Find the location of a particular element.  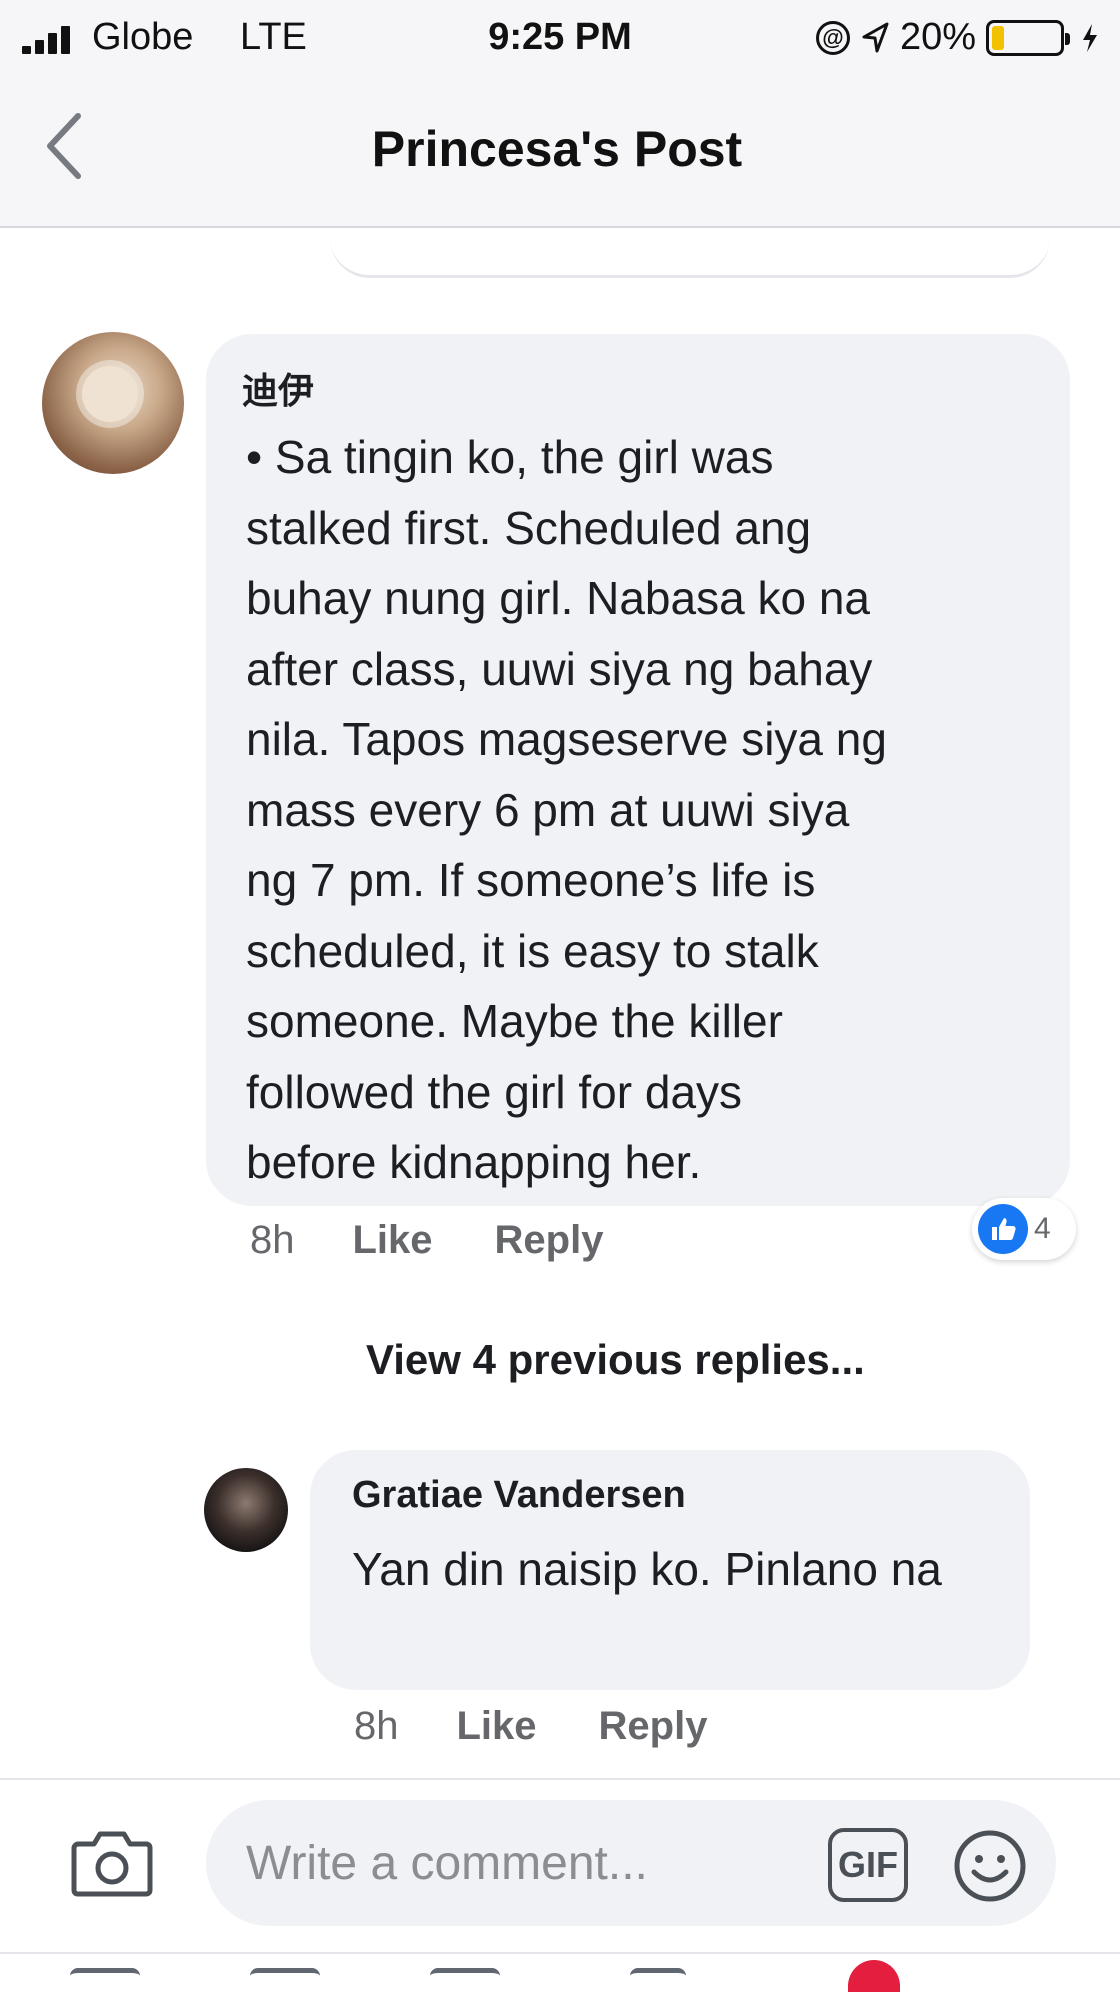

reply-actions: 8h Like Reply is located at coordinates (530, 1726).